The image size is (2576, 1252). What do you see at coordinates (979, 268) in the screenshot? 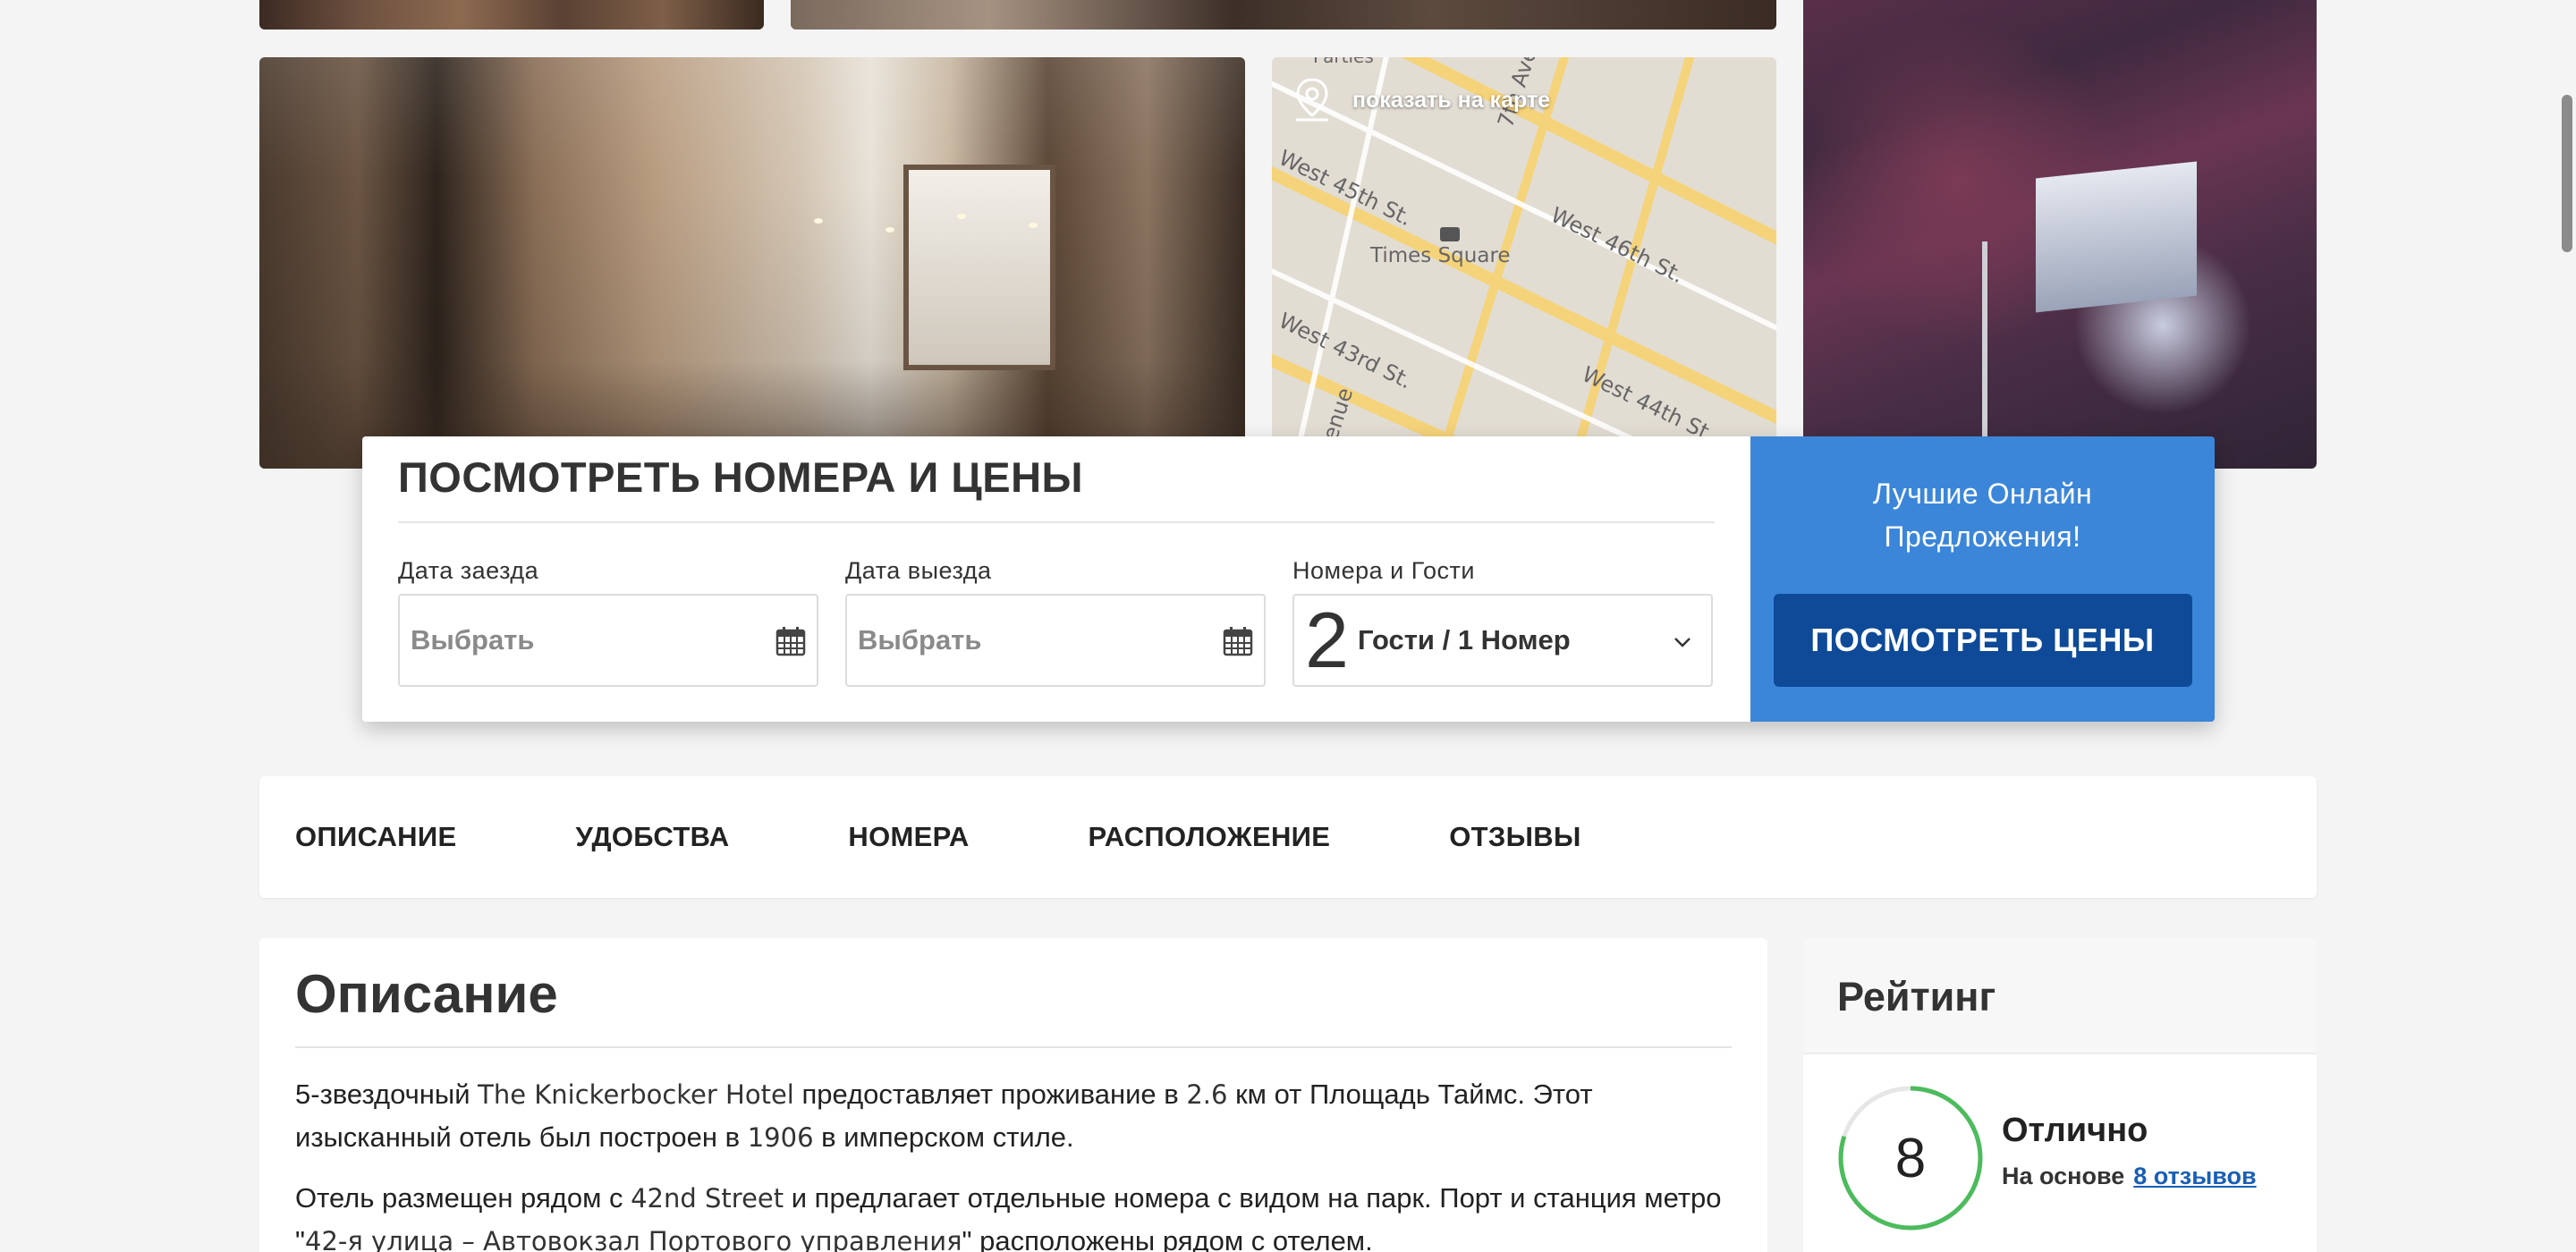
I see `lobby-doorway` at bounding box center [979, 268].